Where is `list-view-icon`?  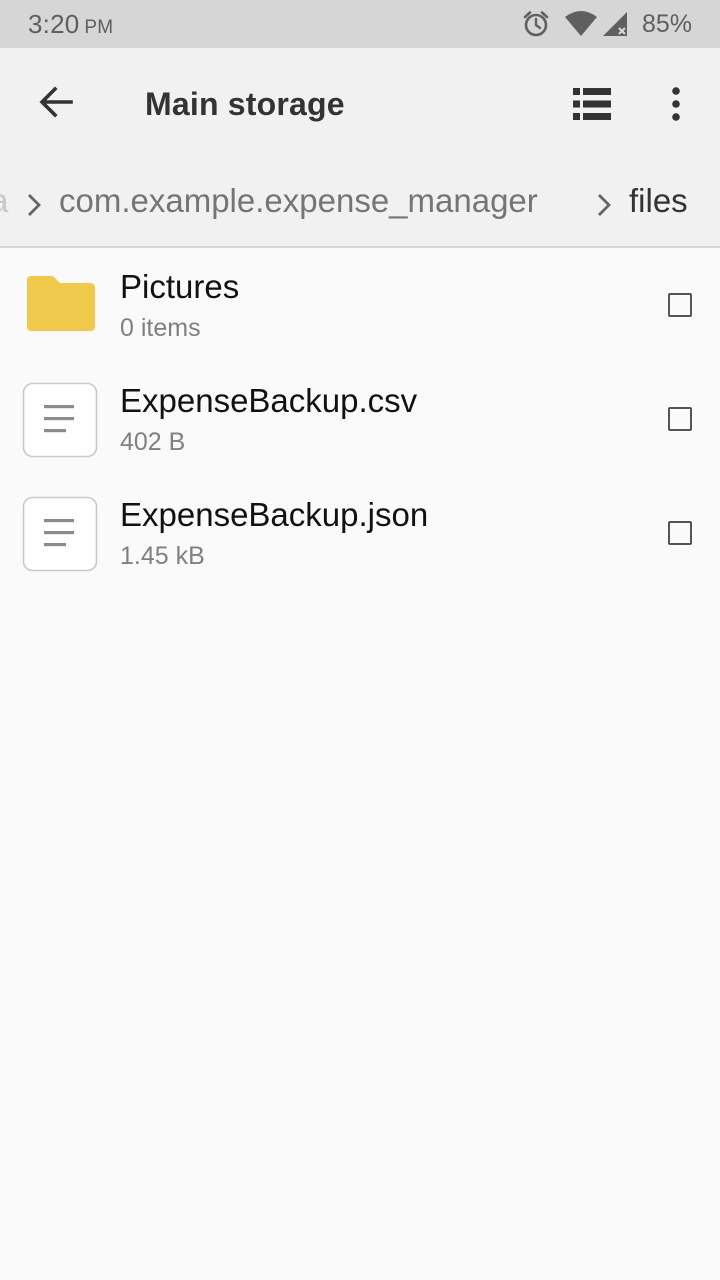 list-view-icon is located at coordinates (592, 104).